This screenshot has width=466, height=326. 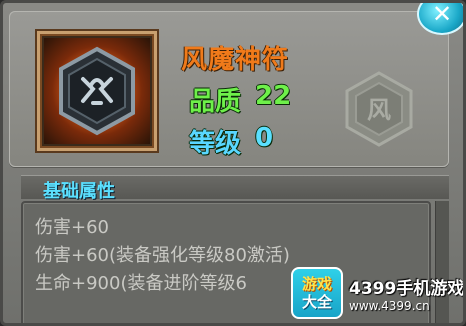 What do you see at coordinates (72, 227) in the screenshot?
I see `attribute-line: 伤害+60` at bounding box center [72, 227].